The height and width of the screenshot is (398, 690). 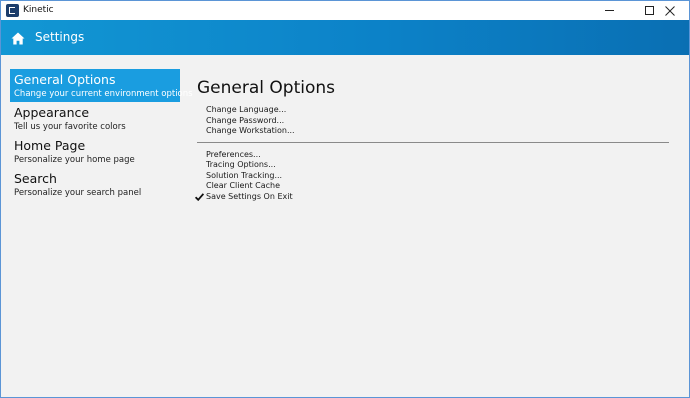 What do you see at coordinates (60, 37) in the screenshot?
I see `page-title: Settings` at bounding box center [60, 37].